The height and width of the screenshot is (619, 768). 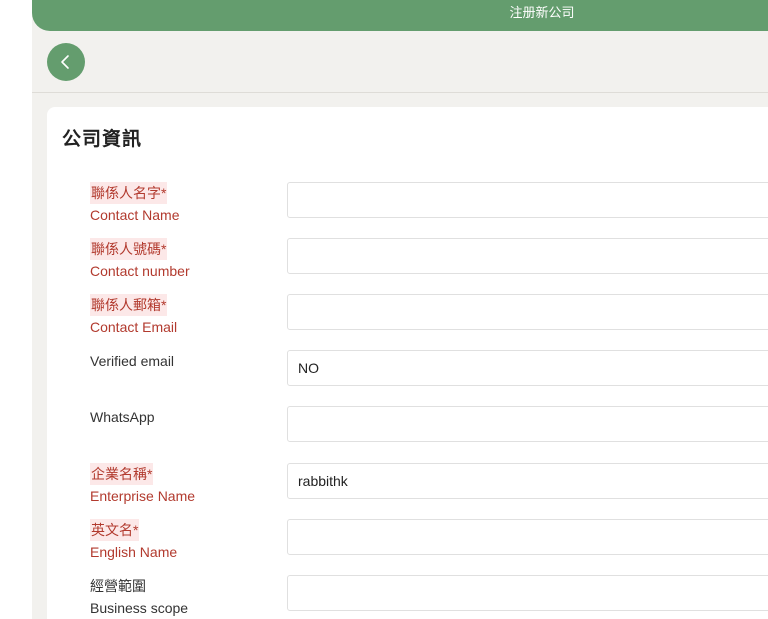 I want to click on header-bar: 注册新公司, so click(x=400, y=15).